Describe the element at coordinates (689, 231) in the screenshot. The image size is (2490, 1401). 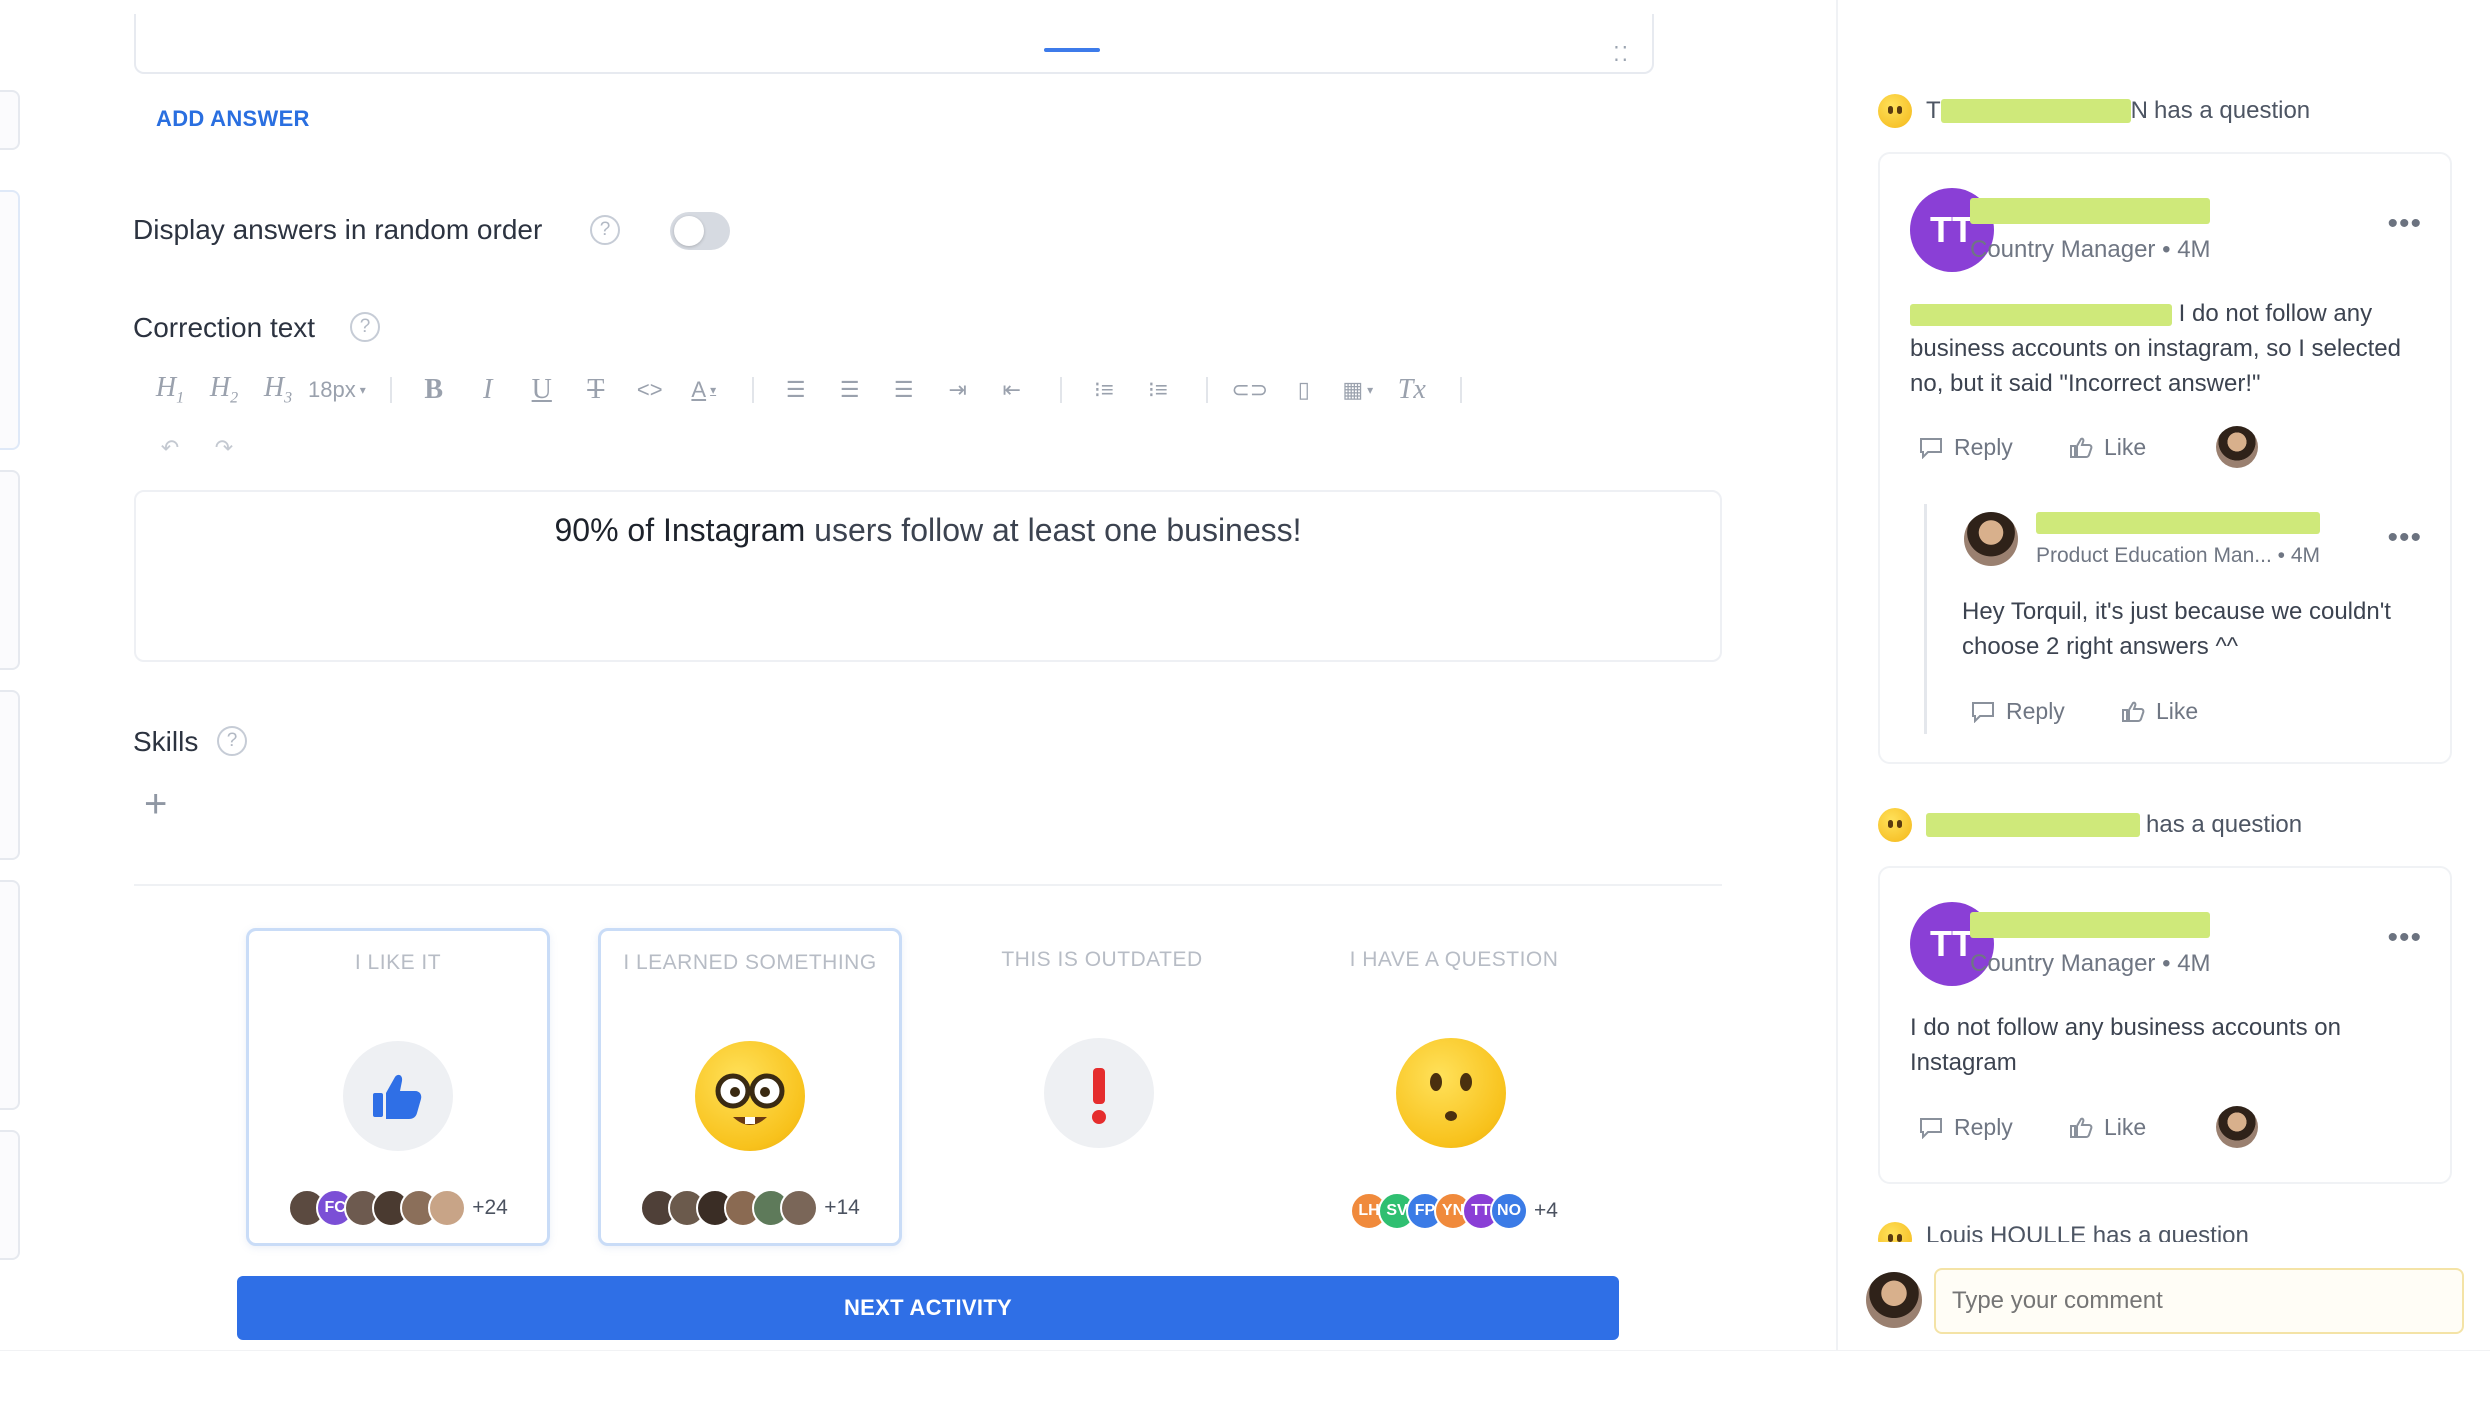
I see `toggle-knob` at that location.